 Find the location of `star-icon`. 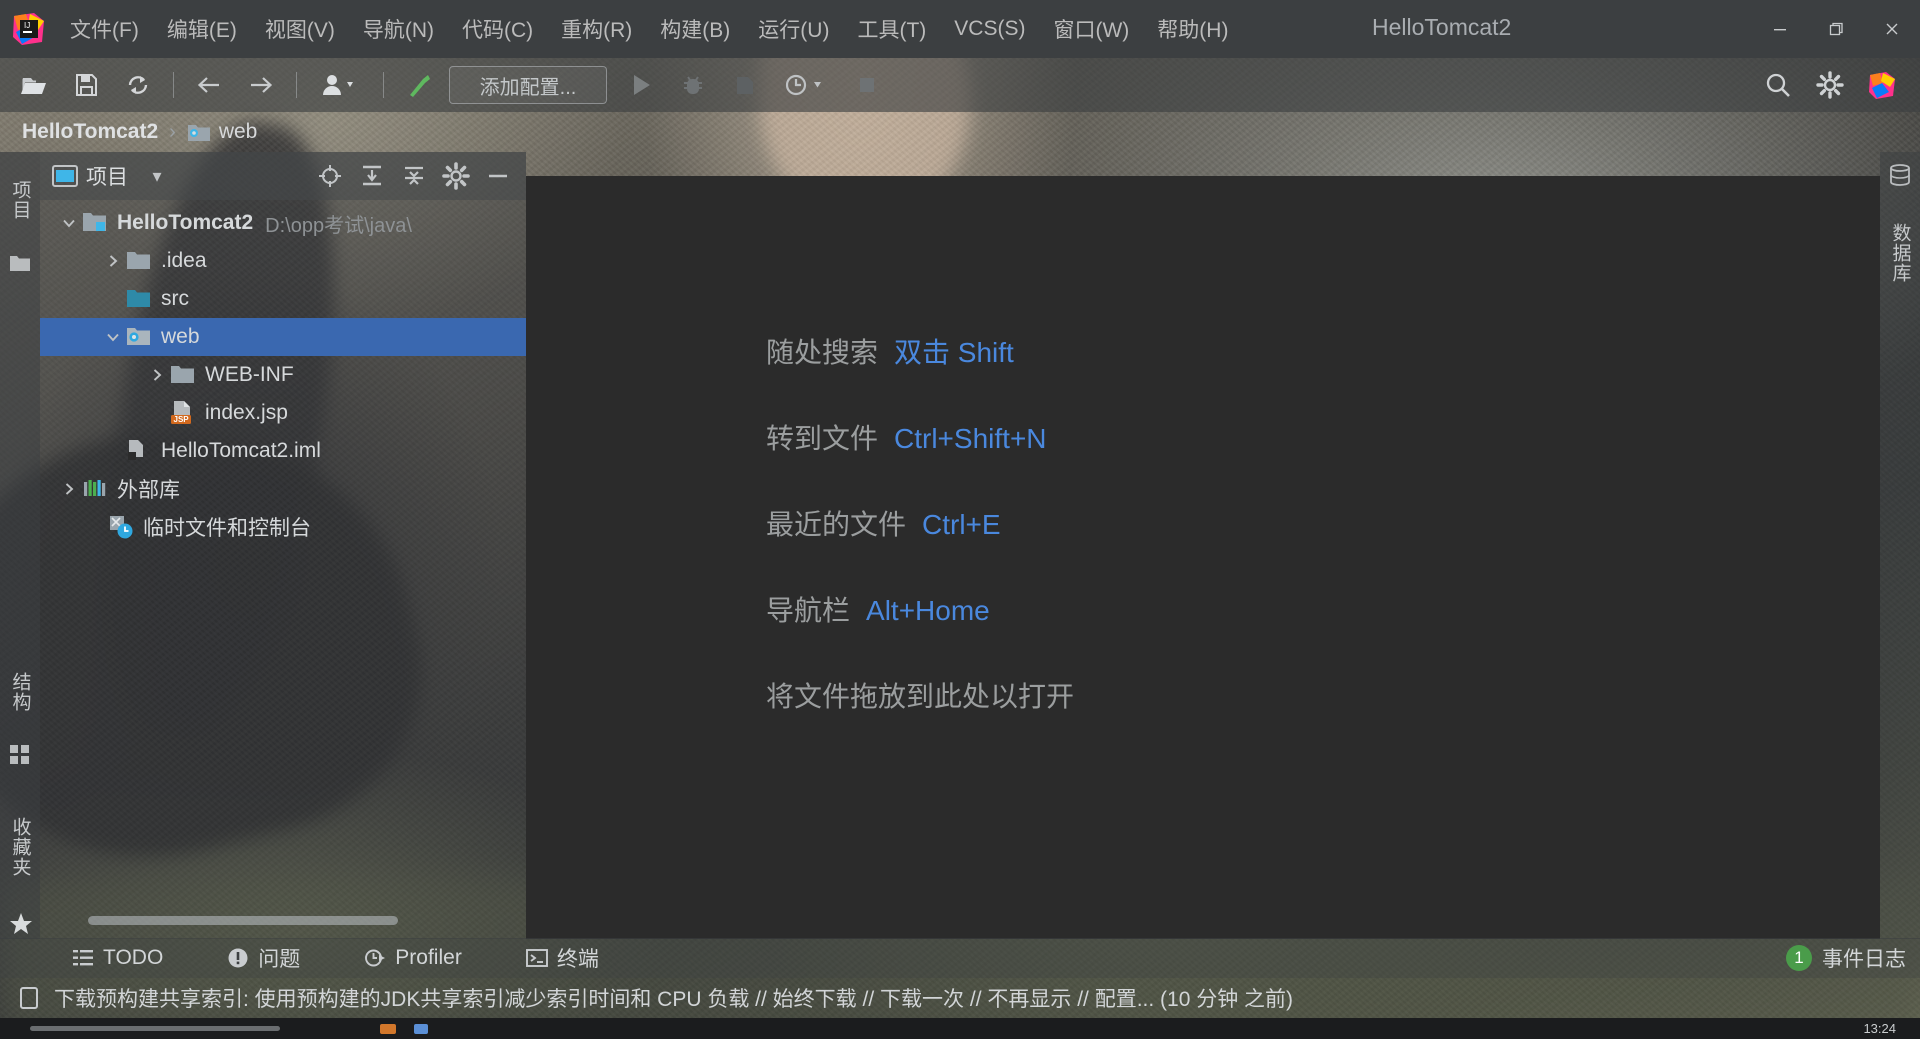

star-icon is located at coordinates (20, 923).